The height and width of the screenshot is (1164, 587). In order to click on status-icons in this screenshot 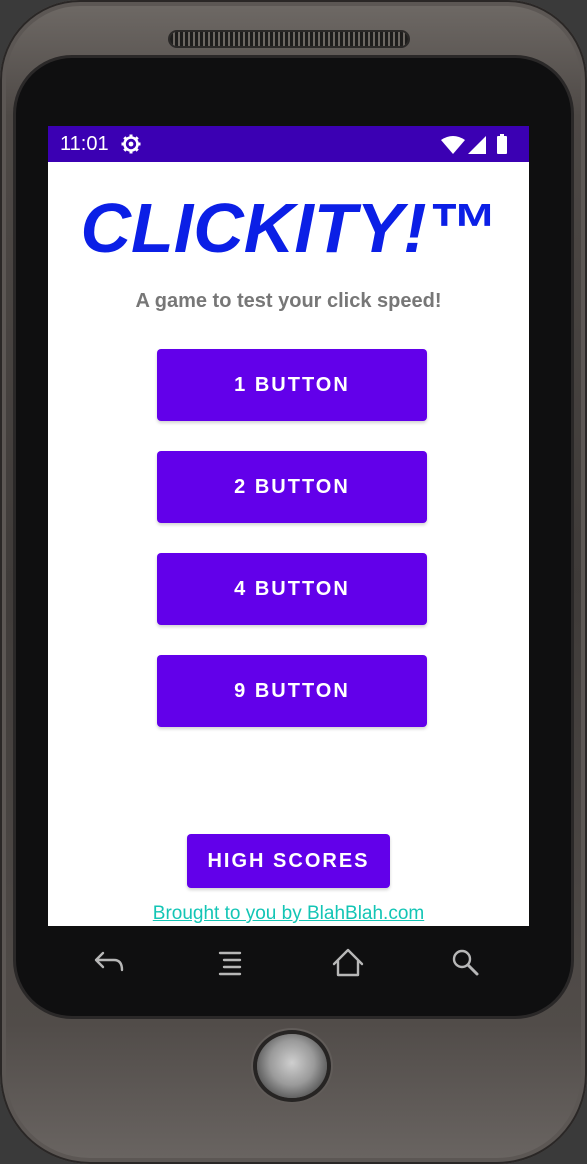, I will do `click(480, 144)`.